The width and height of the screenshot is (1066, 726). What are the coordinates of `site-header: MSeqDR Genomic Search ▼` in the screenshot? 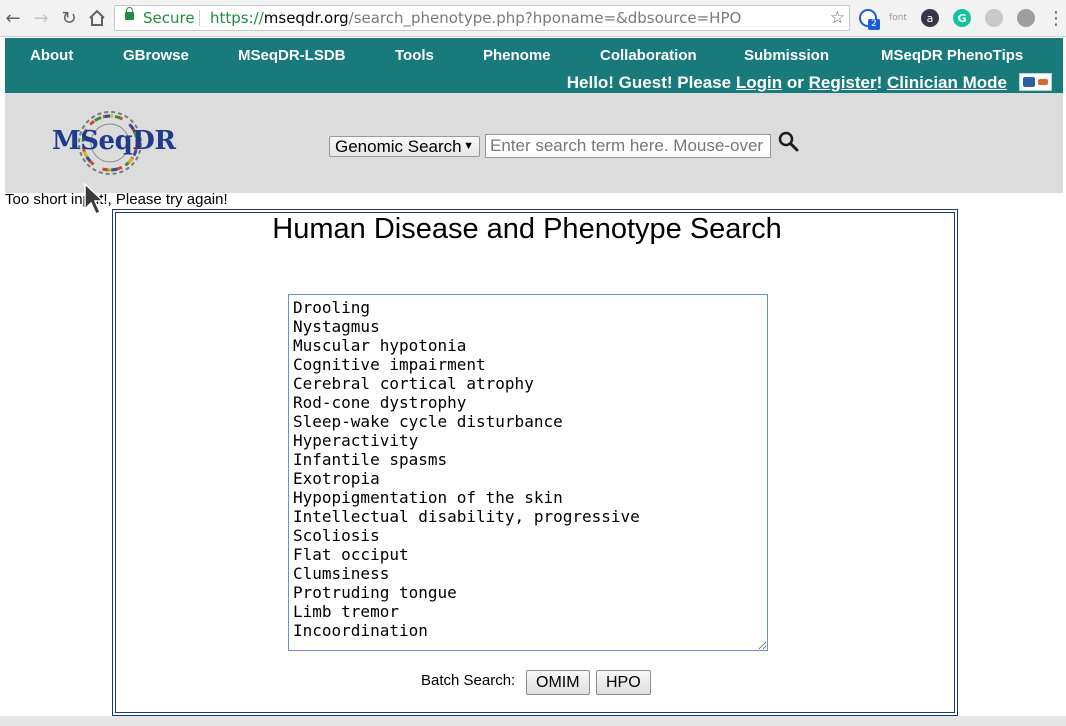 It's located at (534, 143).